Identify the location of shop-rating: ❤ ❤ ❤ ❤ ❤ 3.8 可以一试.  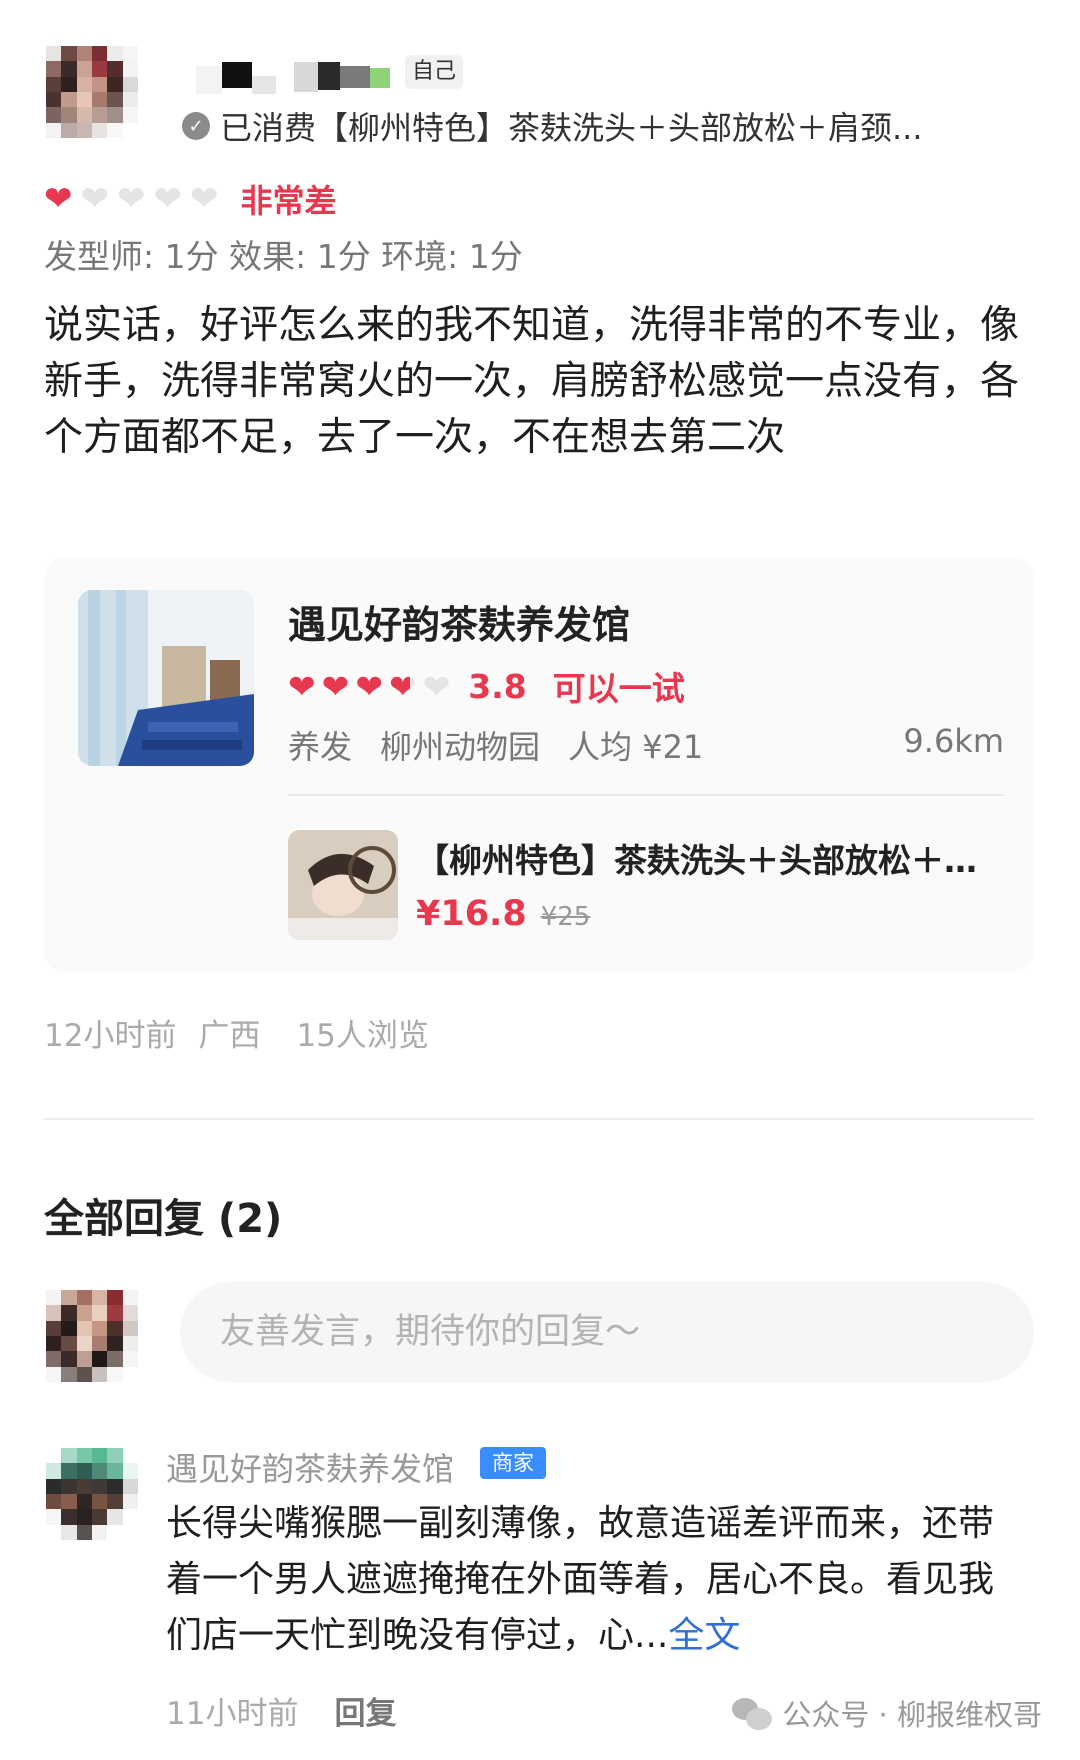
(486, 686).